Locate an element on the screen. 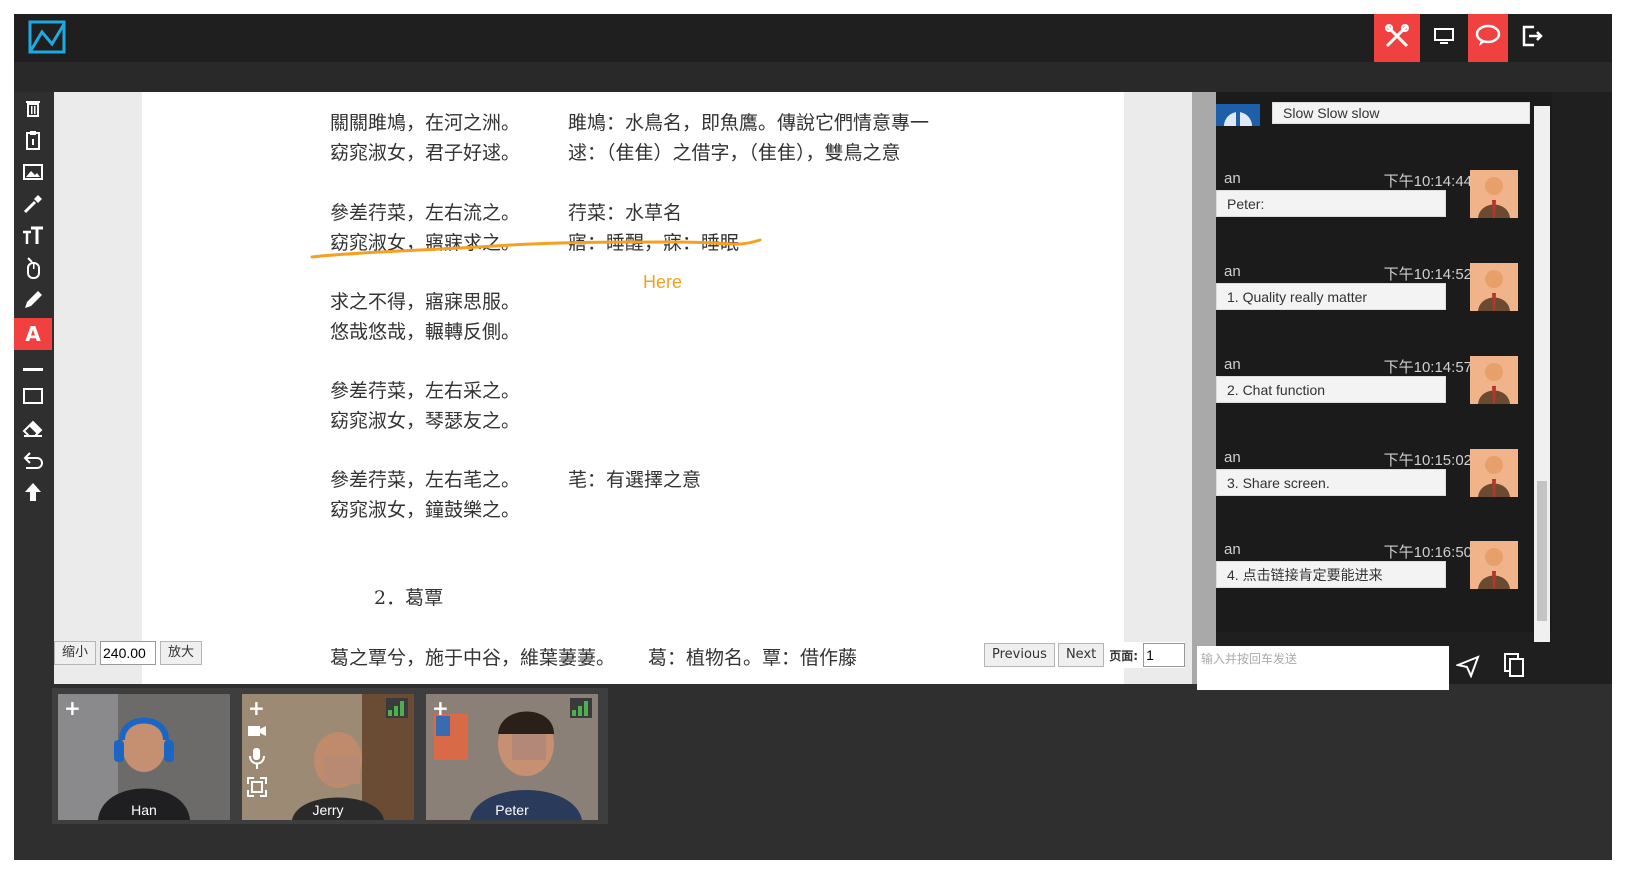 This screenshot has height=870, width=1626. text-size-icon is located at coordinates (33, 238).